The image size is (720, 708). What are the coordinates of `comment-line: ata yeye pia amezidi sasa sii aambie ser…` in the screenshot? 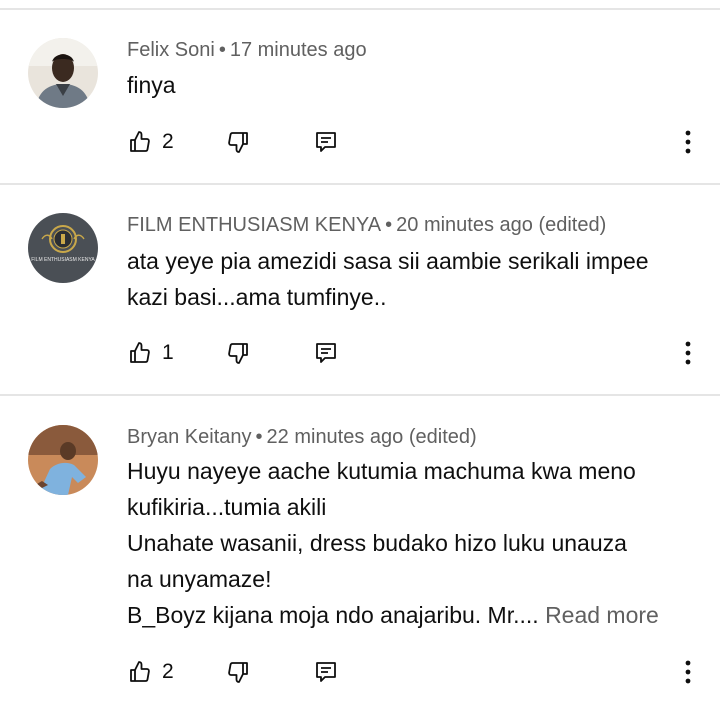 It's located at (388, 261).